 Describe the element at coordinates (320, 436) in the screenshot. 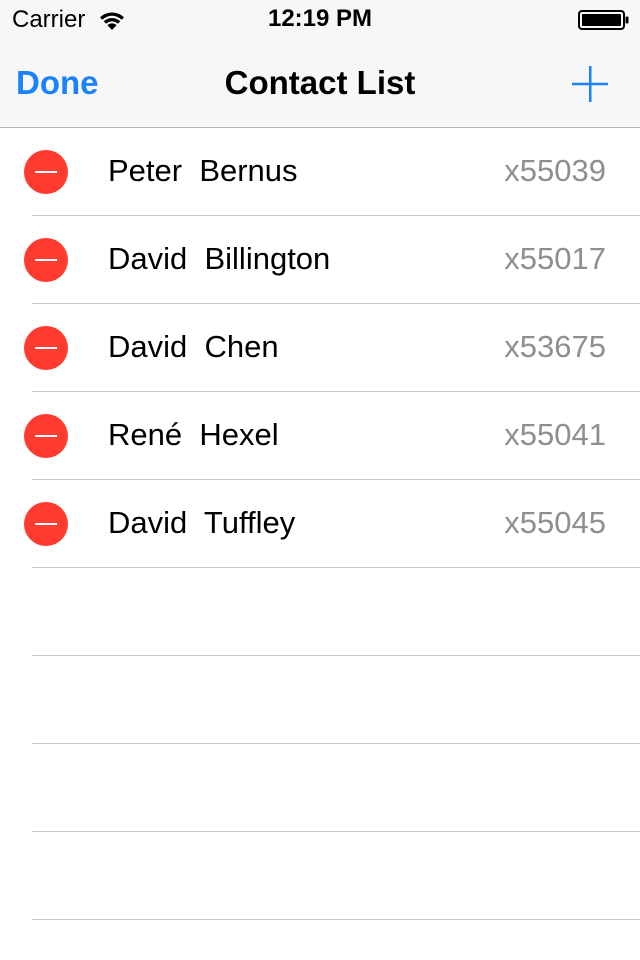

I see `list-item: René Hexel x55041` at that location.